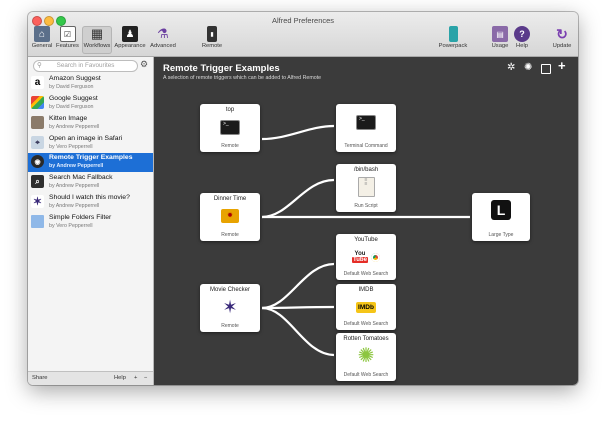  Describe the element at coordinates (68, 118) in the screenshot. I see `list-item-name: Kitten Image` at that location.